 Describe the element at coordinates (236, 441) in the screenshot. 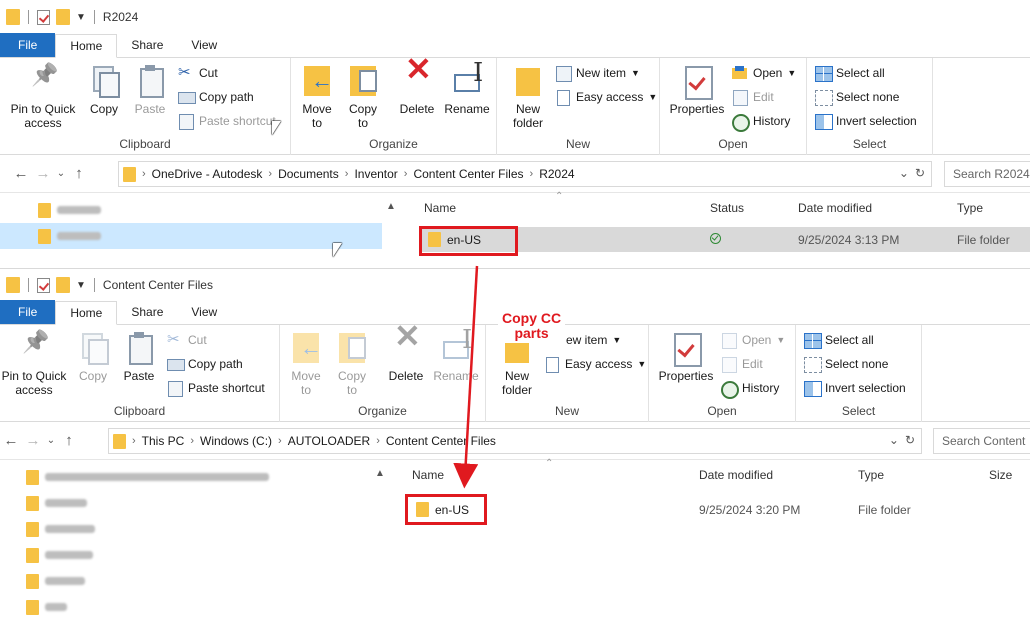

I see `breadcrumb-windows-c: Windows (C:)` at that location.